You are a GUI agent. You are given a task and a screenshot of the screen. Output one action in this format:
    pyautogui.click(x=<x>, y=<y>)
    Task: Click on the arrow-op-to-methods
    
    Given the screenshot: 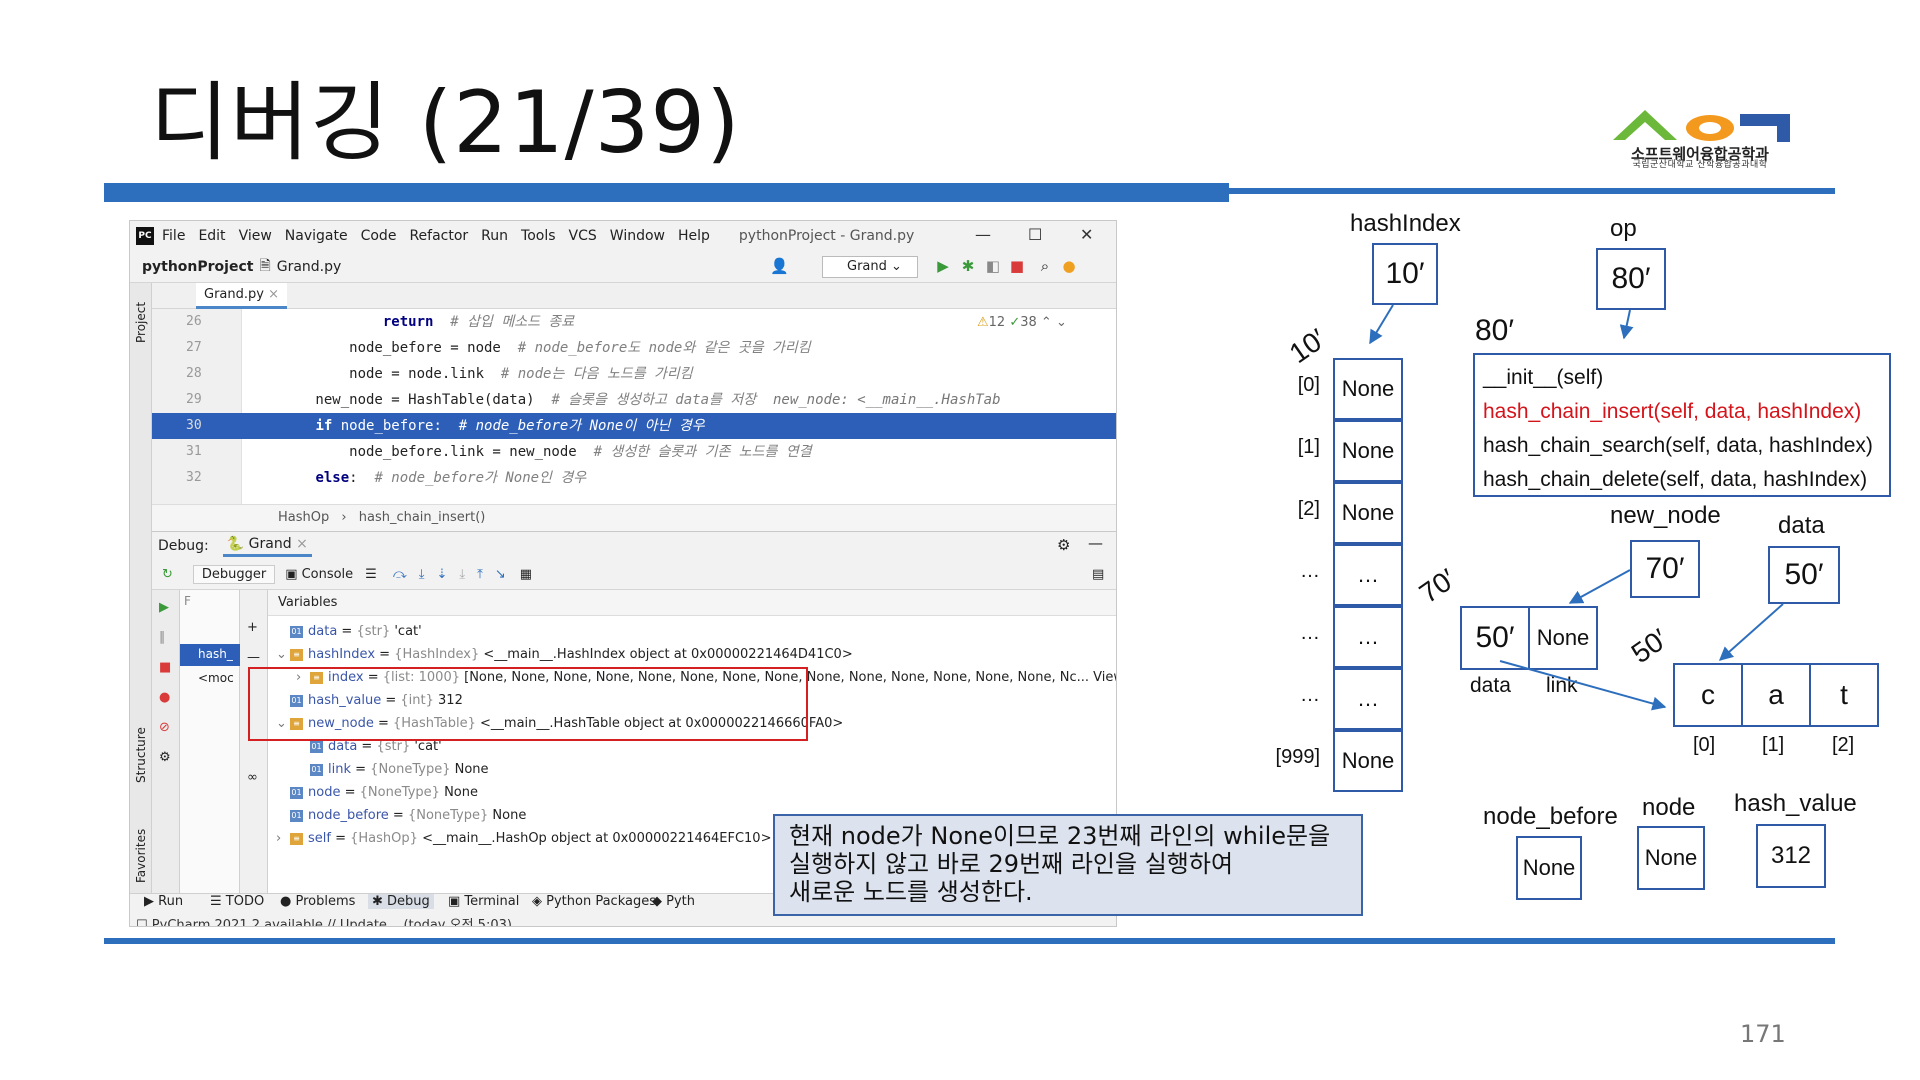 What is the action you would take?
    pyautogui.click(x=1626, y=324)
    